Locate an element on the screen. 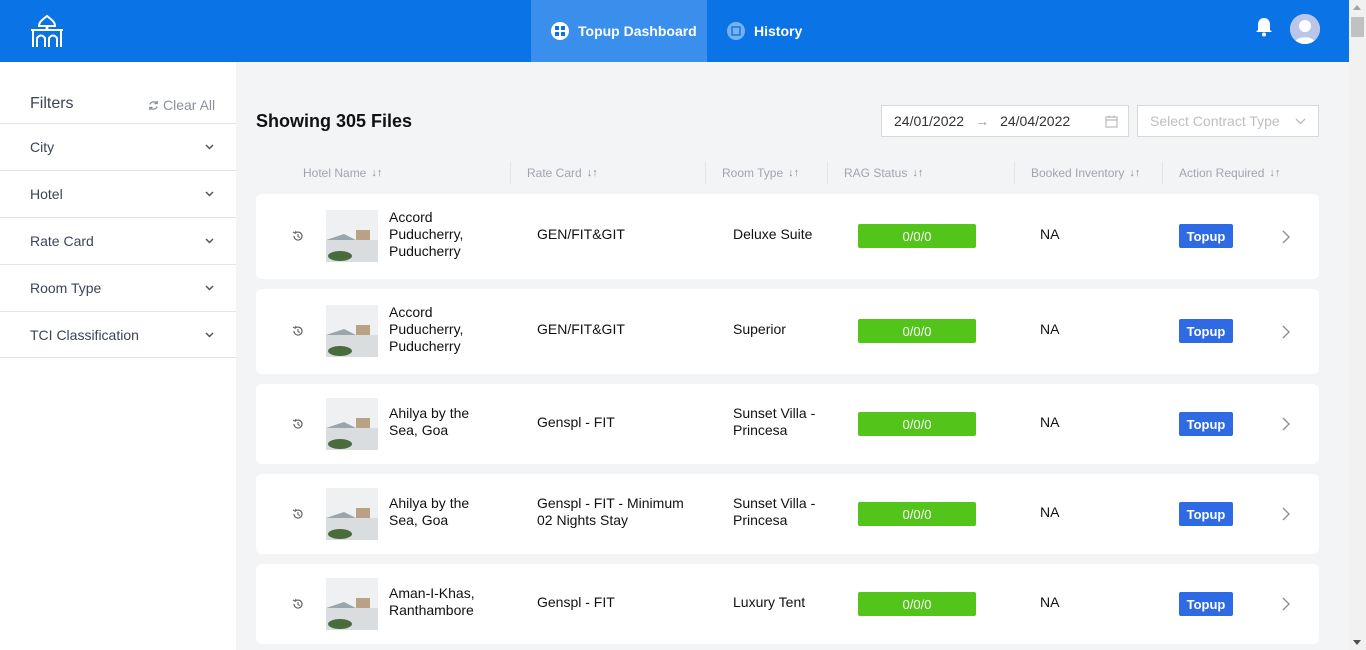 The image size is (1366, 650). column-label: Hotel Name is located at coordinates (335, 173).